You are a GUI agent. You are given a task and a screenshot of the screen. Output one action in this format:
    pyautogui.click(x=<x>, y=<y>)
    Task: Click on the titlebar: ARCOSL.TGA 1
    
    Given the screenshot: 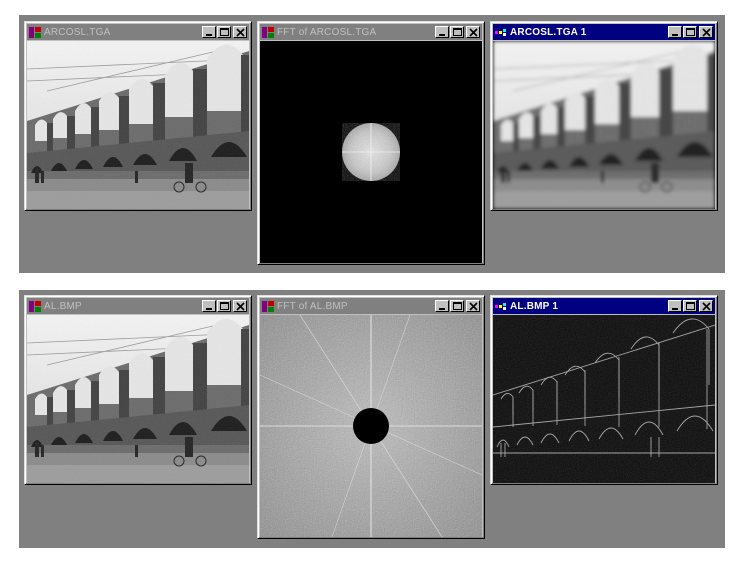 What is the action you would take?
    pyautogui.click(x=604, y=32)
    